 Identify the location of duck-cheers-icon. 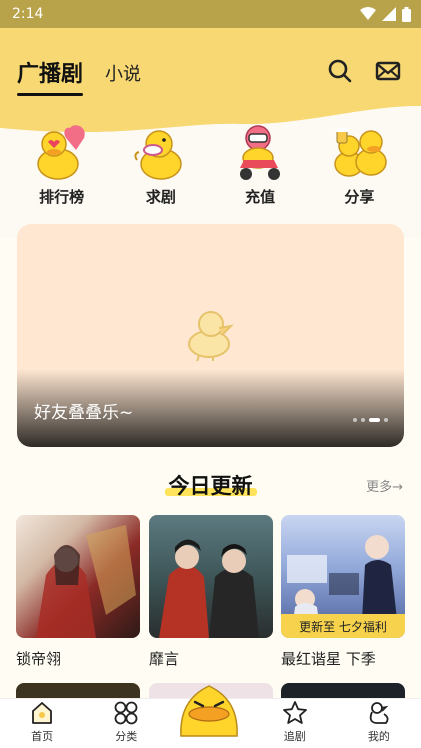
(361, 152).